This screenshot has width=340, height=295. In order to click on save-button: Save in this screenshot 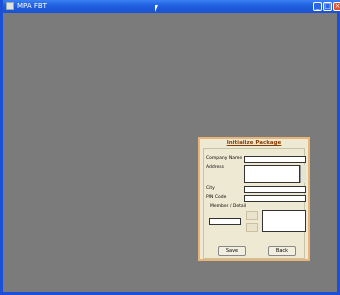, I will do `click(232, 251)`.